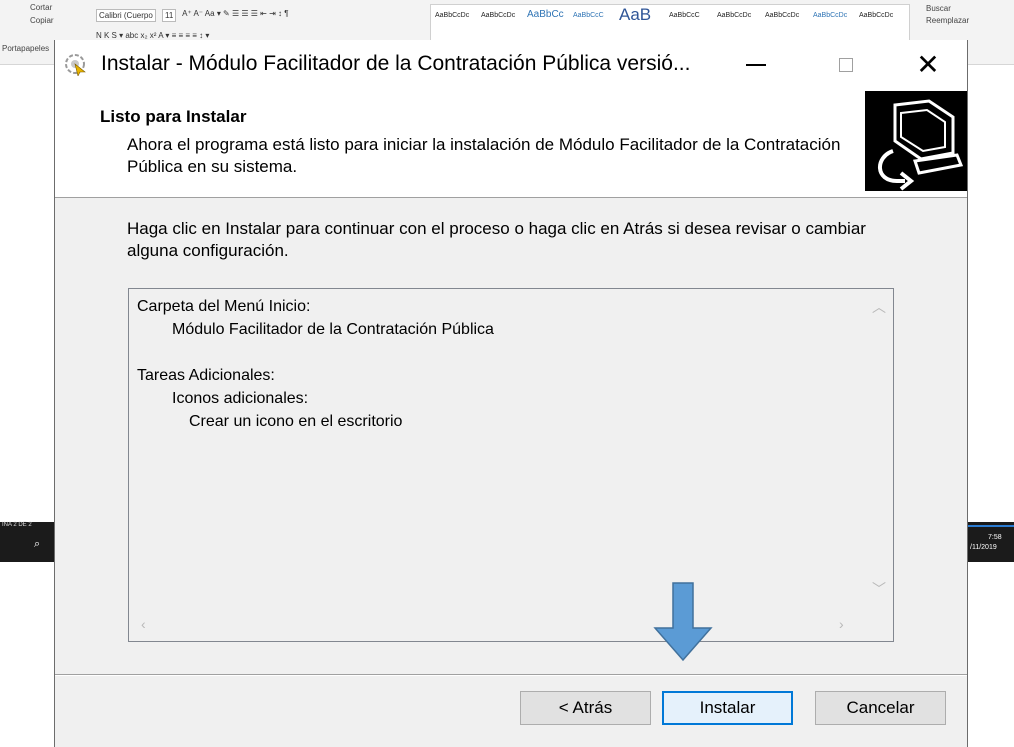 Image resolution: width=1014 pixels, height=747 pixels. Describe the element at coordinates (224, 306) in the screenshot. I see `start-menu-label: Carpeta del Menú Inicio:` at that location.